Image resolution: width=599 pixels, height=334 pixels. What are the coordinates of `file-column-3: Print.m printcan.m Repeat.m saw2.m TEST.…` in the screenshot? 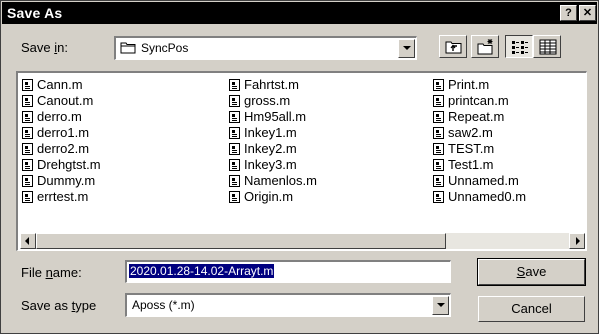 It's located at (479, 141).